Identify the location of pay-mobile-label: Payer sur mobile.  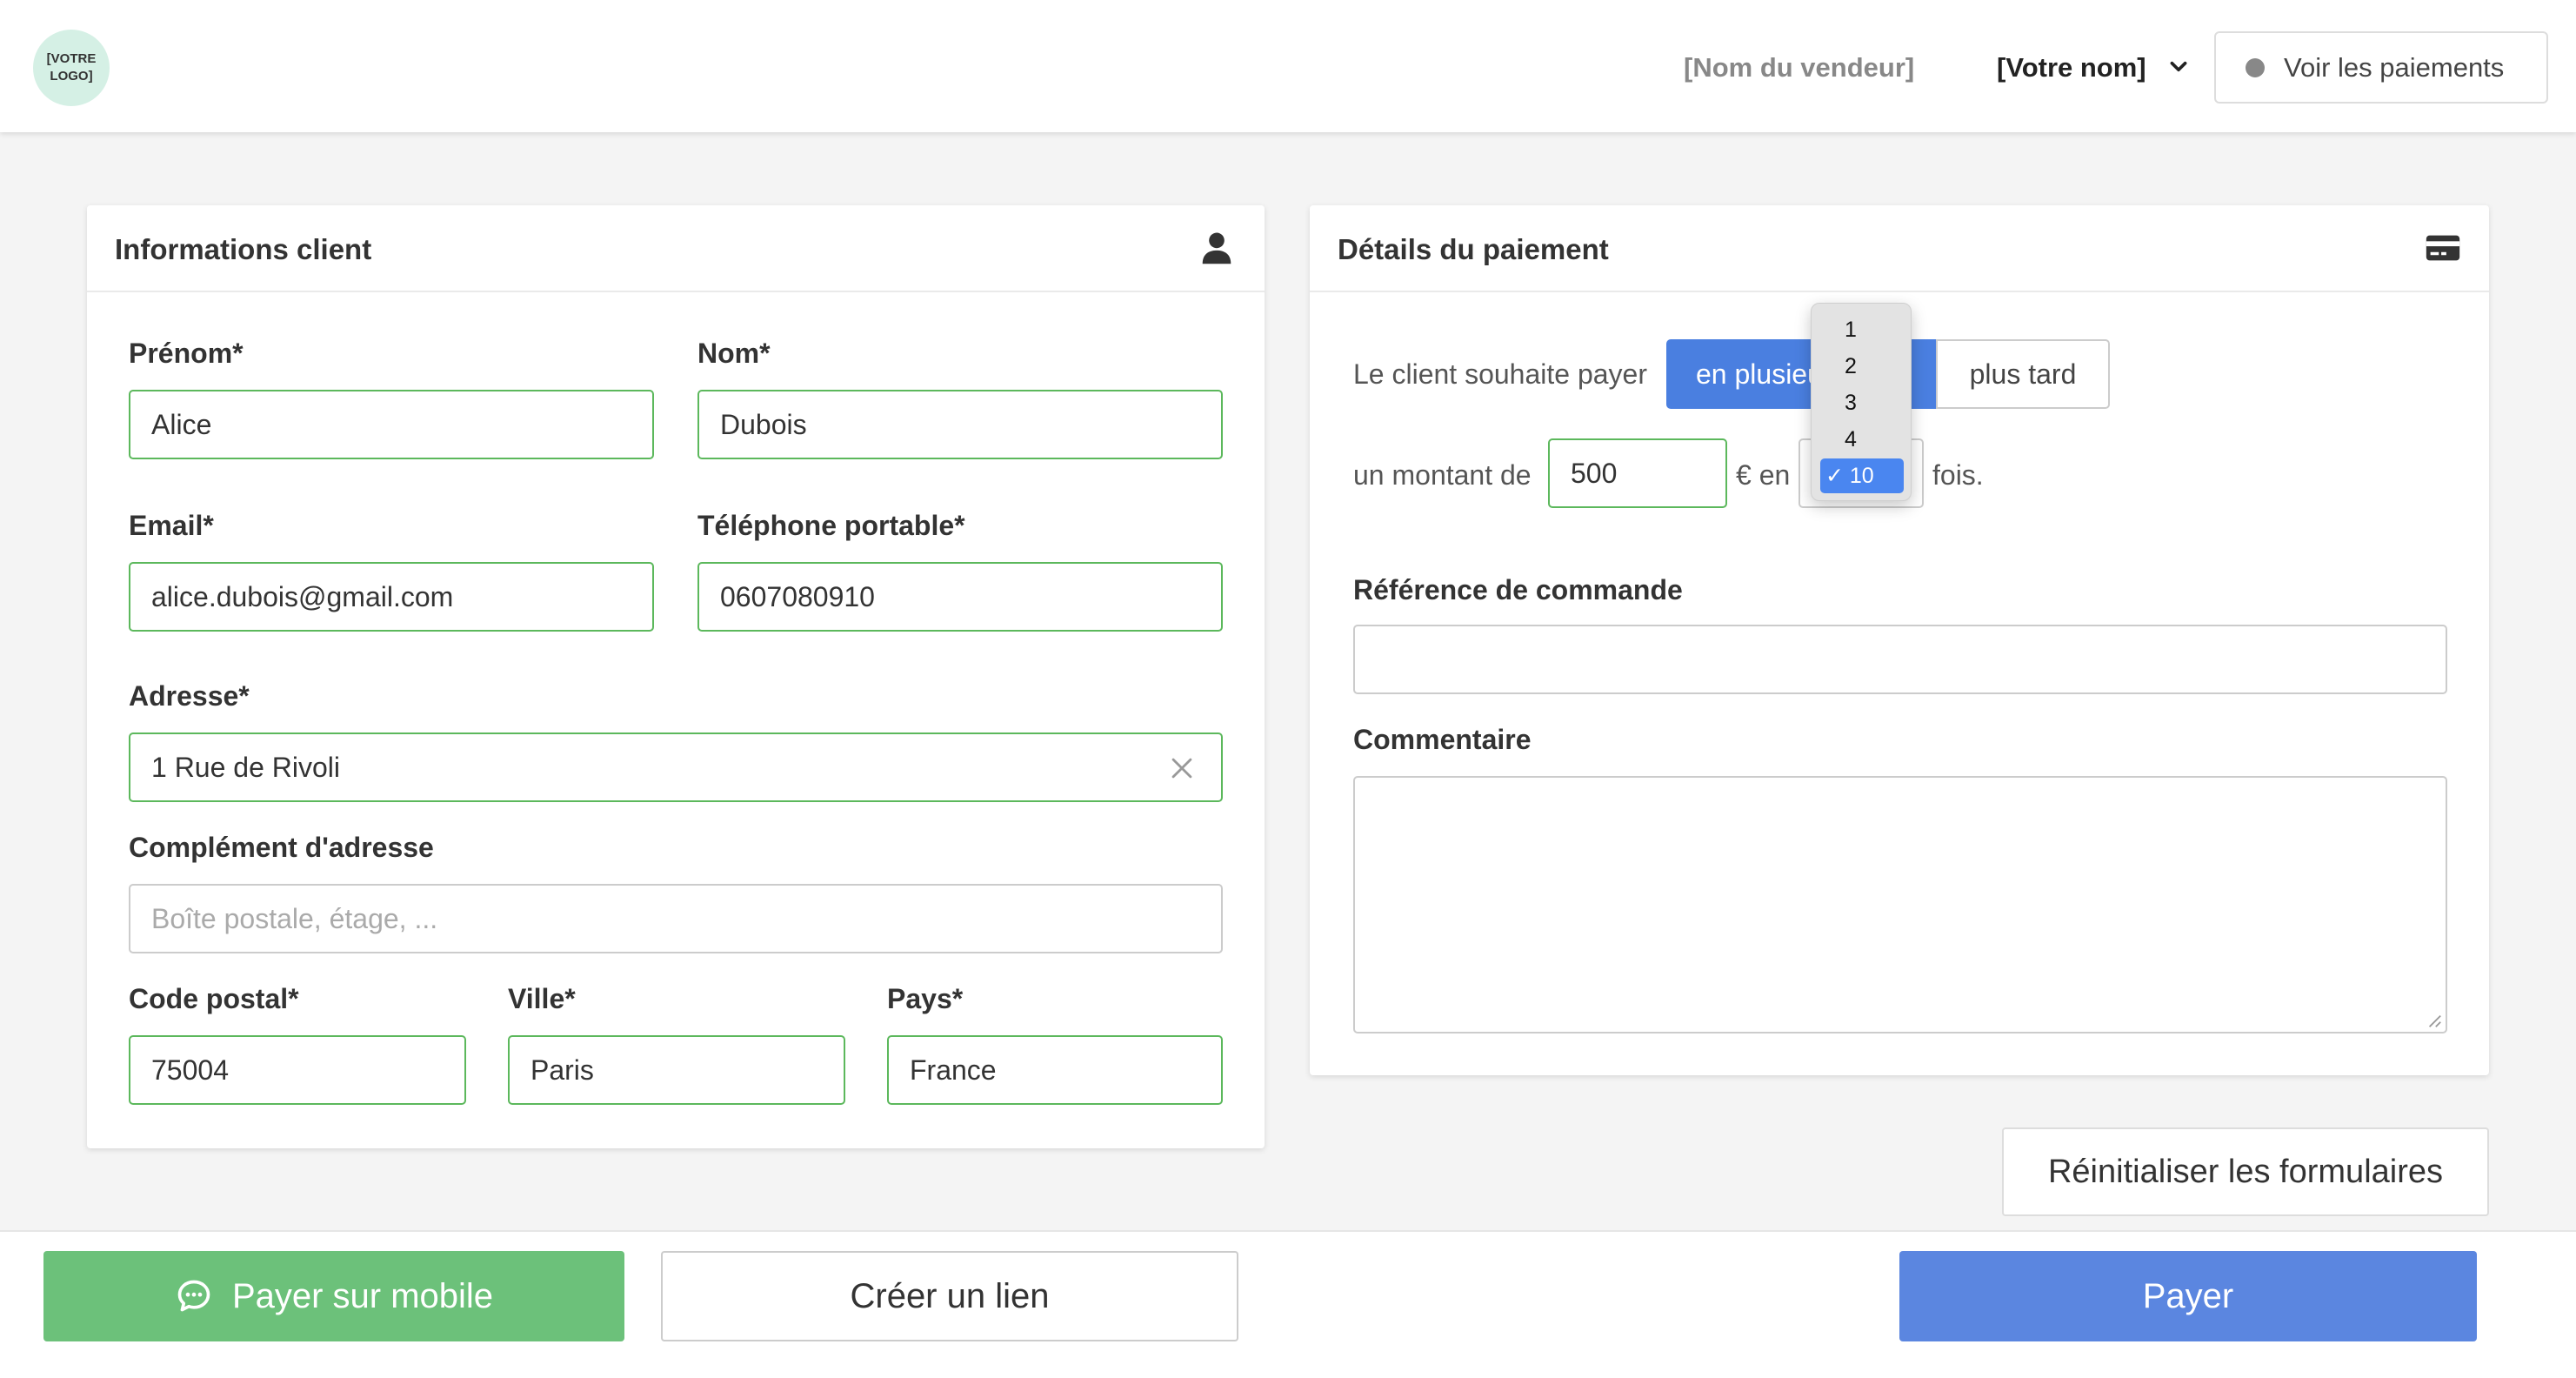
(362, 1295).